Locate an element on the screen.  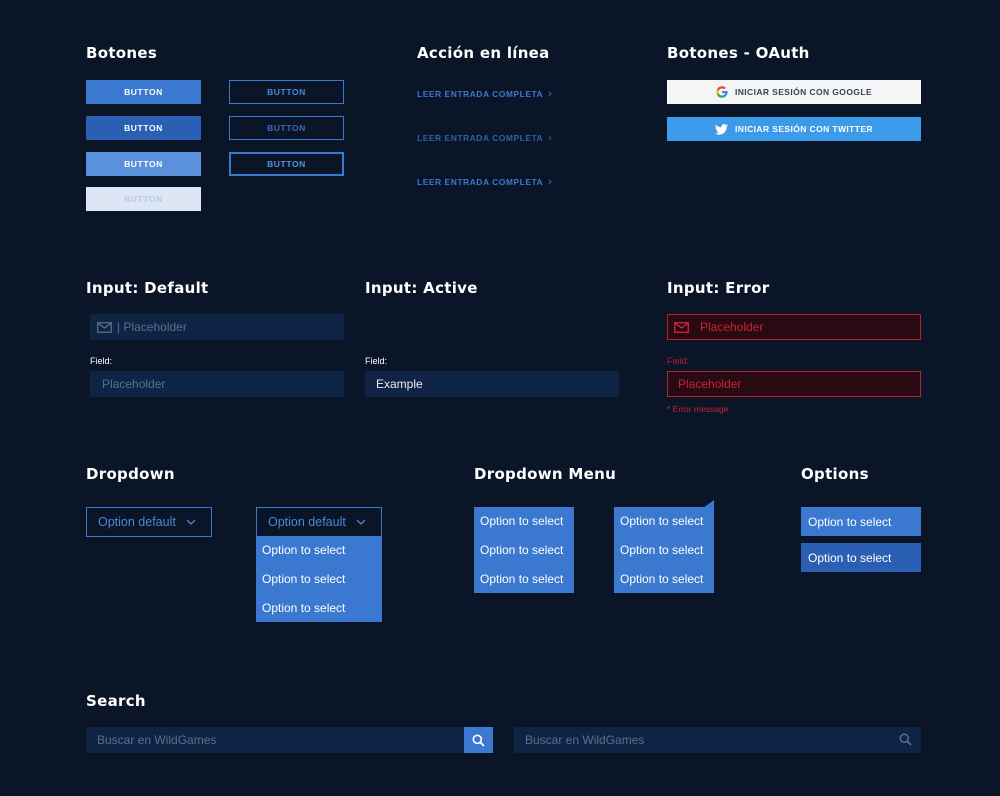
google-icon is located at coordinates (722, 92).